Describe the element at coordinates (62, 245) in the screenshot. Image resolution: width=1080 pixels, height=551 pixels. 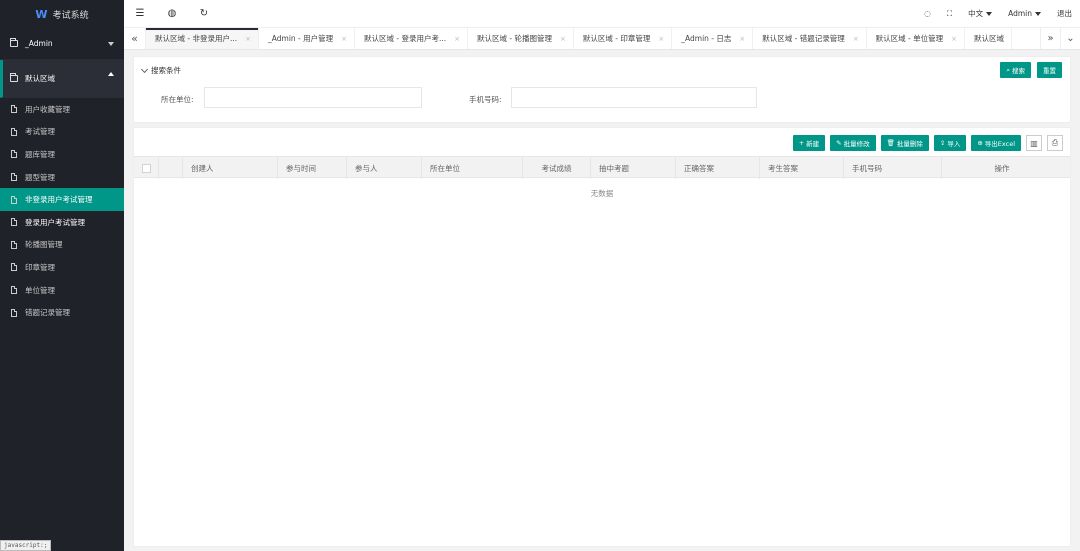
I see `sidebar-item: 轮播图管理` at that location.